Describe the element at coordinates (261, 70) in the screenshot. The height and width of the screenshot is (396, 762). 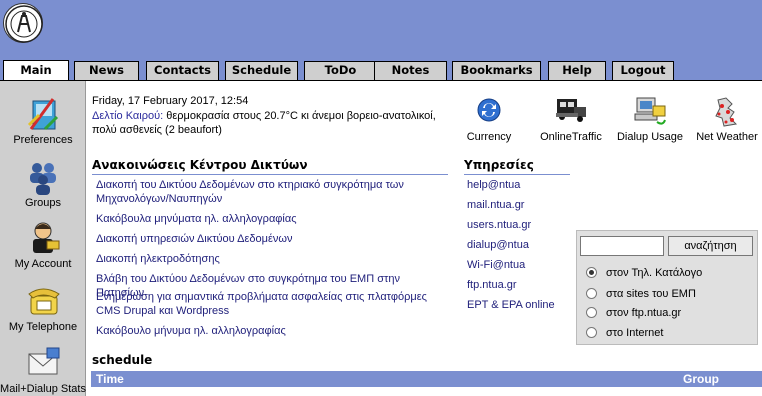
I see `tab-schedule: Schedule` at that location.